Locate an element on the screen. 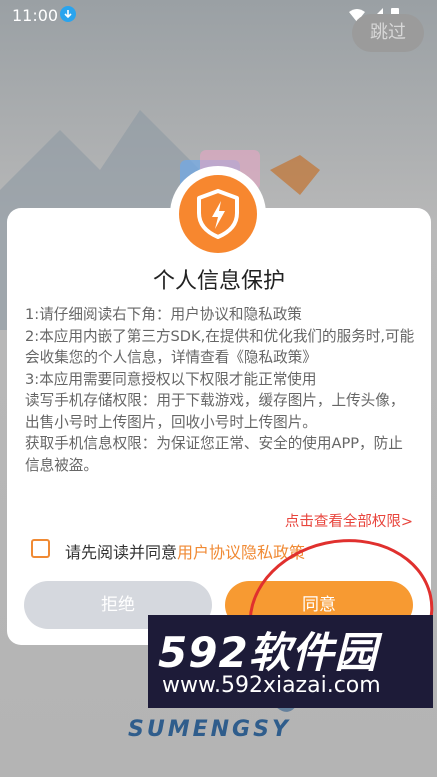 The image size is (437, 777). agree-text: 请先阅读并同意用户协议隐私政策 is located at coordinates (185, 551).